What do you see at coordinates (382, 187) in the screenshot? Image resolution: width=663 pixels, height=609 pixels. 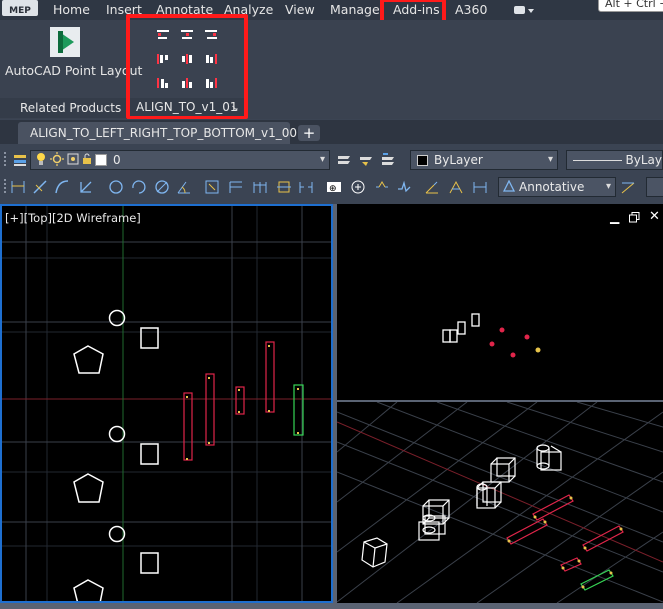 I see `inspect-icon` at bounding box center [382, 187].